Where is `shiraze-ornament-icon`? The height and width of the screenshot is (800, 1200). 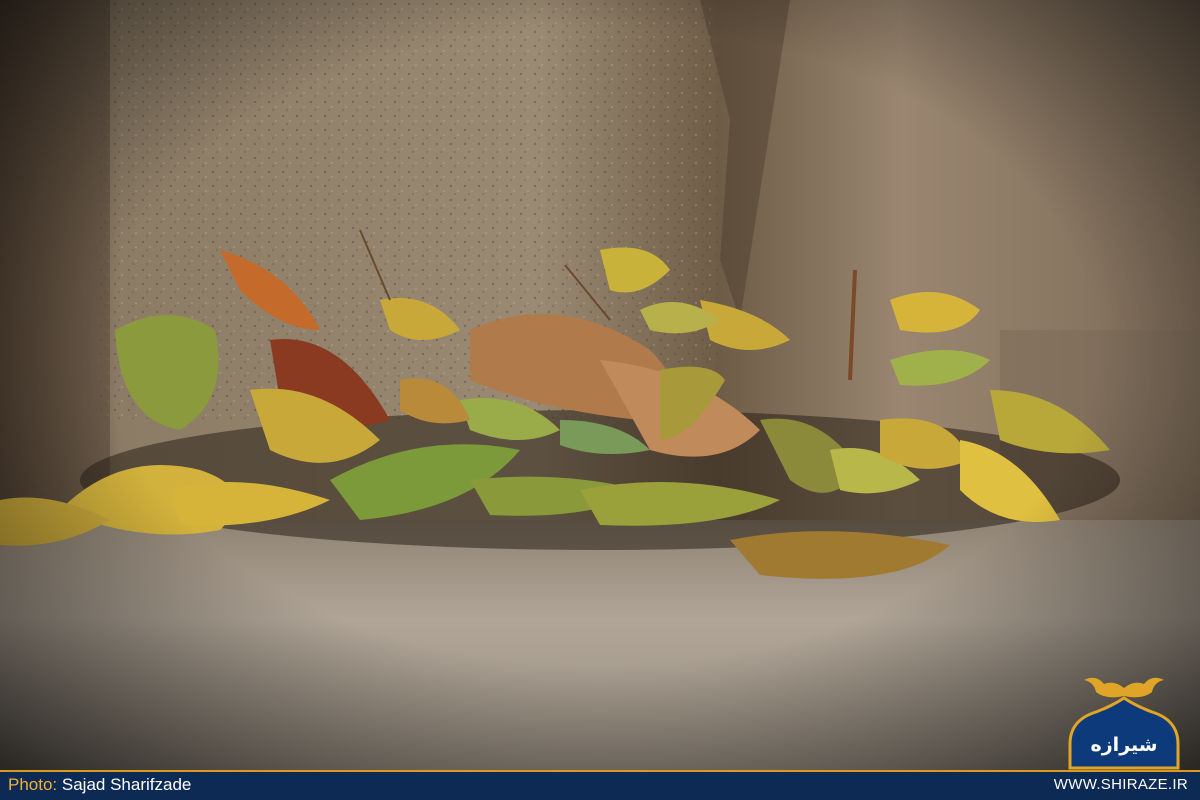
shiraze-ornament-icon is located at coordinates (1124, 723).